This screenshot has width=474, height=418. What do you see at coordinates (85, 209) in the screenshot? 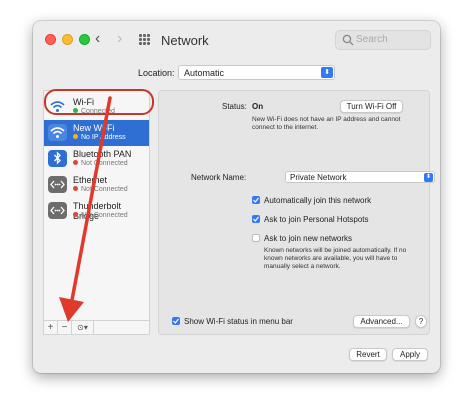
I see `annotation-arrow-icon` at bounding box center [85, 209].